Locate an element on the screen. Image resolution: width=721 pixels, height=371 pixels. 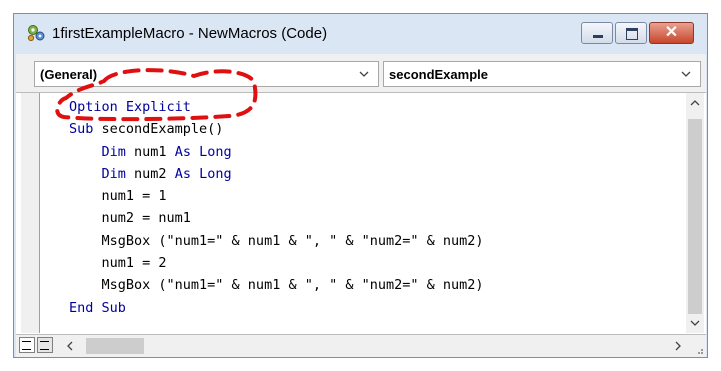
margin-indicator-bar is located at coordinates (30, 213).